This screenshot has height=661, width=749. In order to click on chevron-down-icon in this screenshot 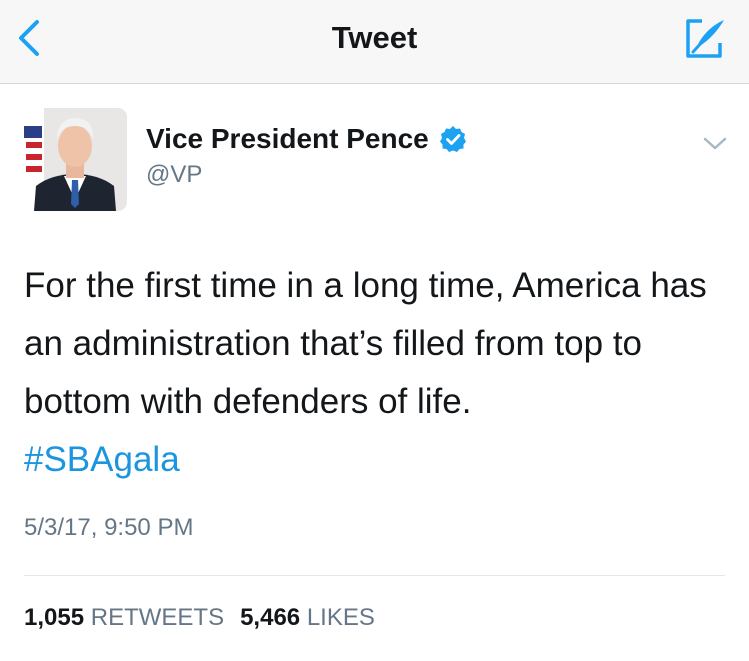, I will do `click(715, 143)`.